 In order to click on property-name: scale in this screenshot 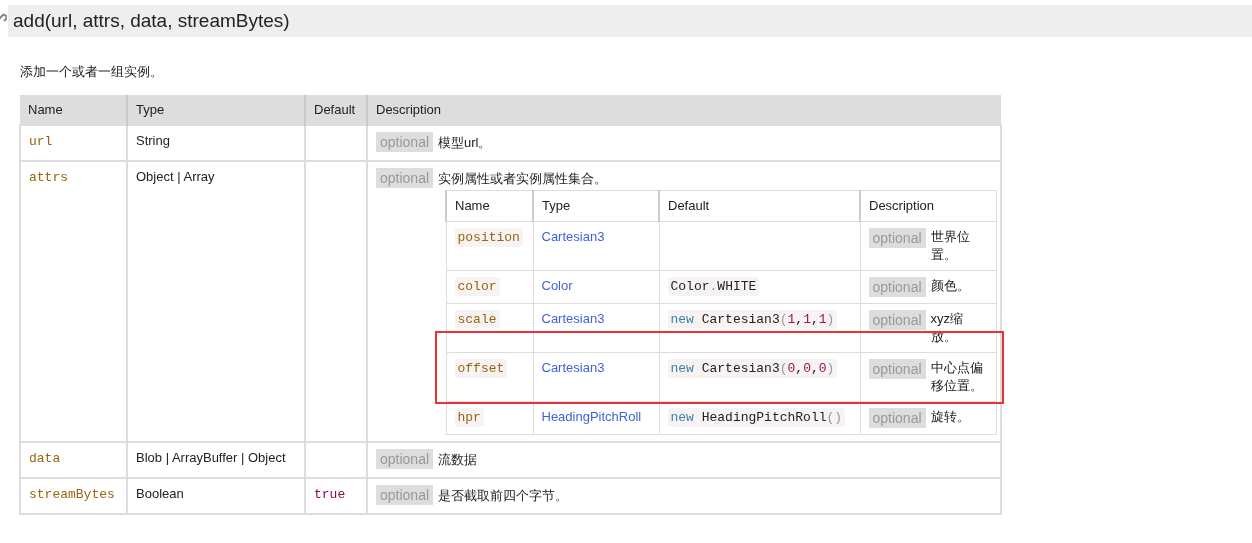, I will do `click(477, 319)`.